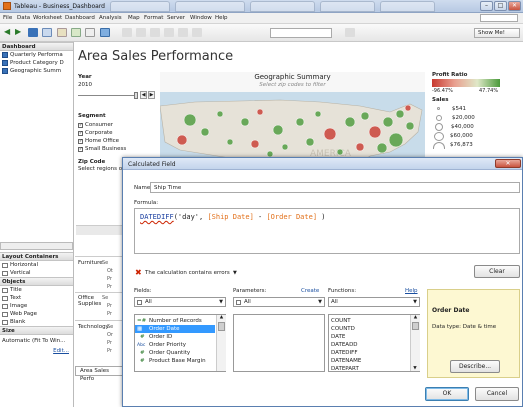  Describe the element at coordinates (143, 95) in the screenshot. I see `slider-prev-icon: ◀` at that location.